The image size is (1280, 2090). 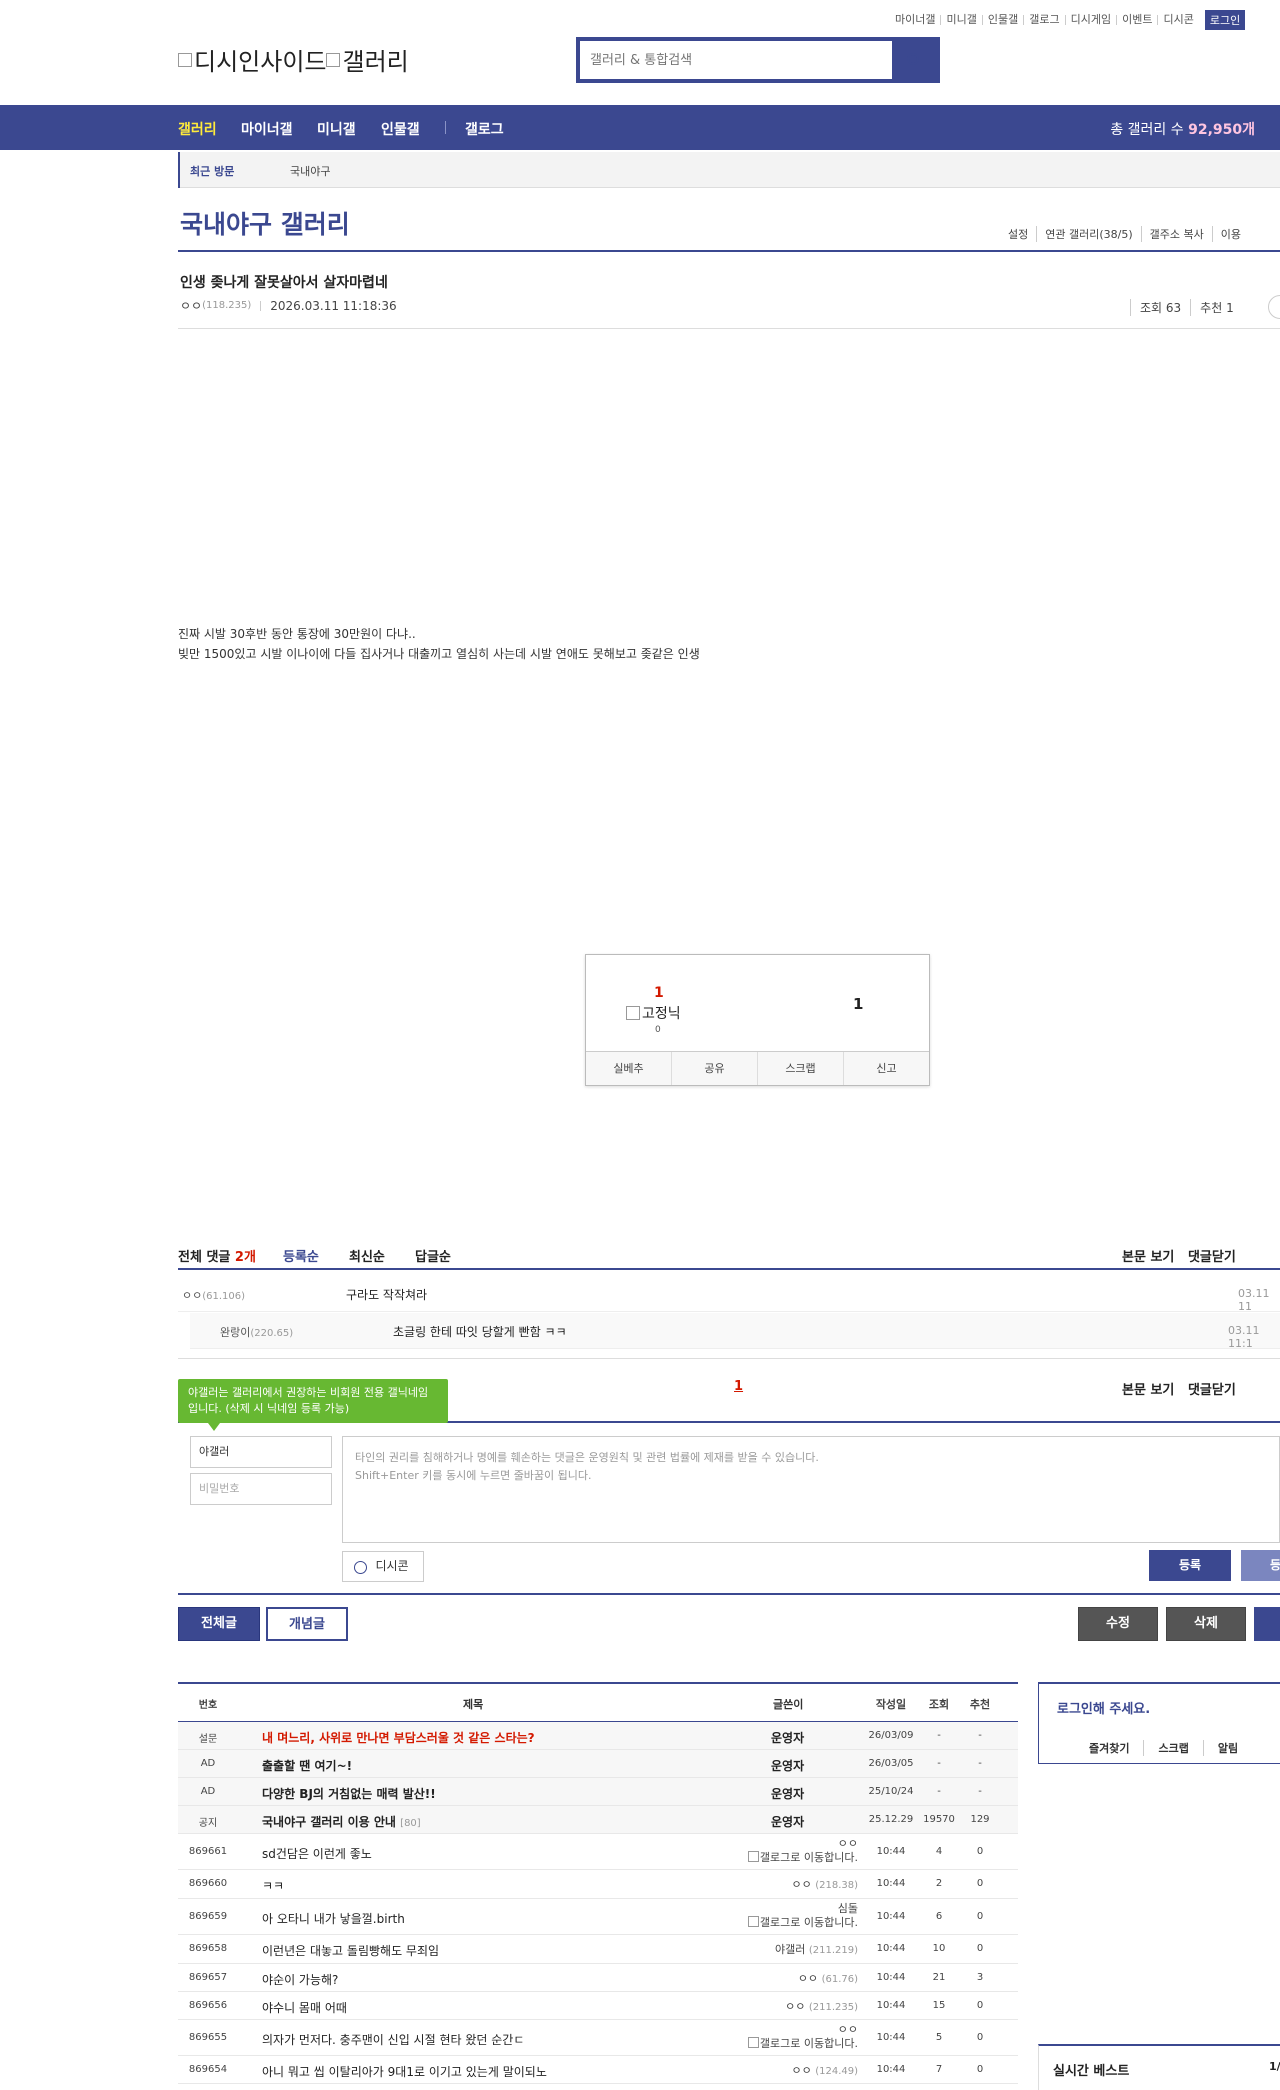 I want to click on report-button: 신고, so click(x=886, y=1068).